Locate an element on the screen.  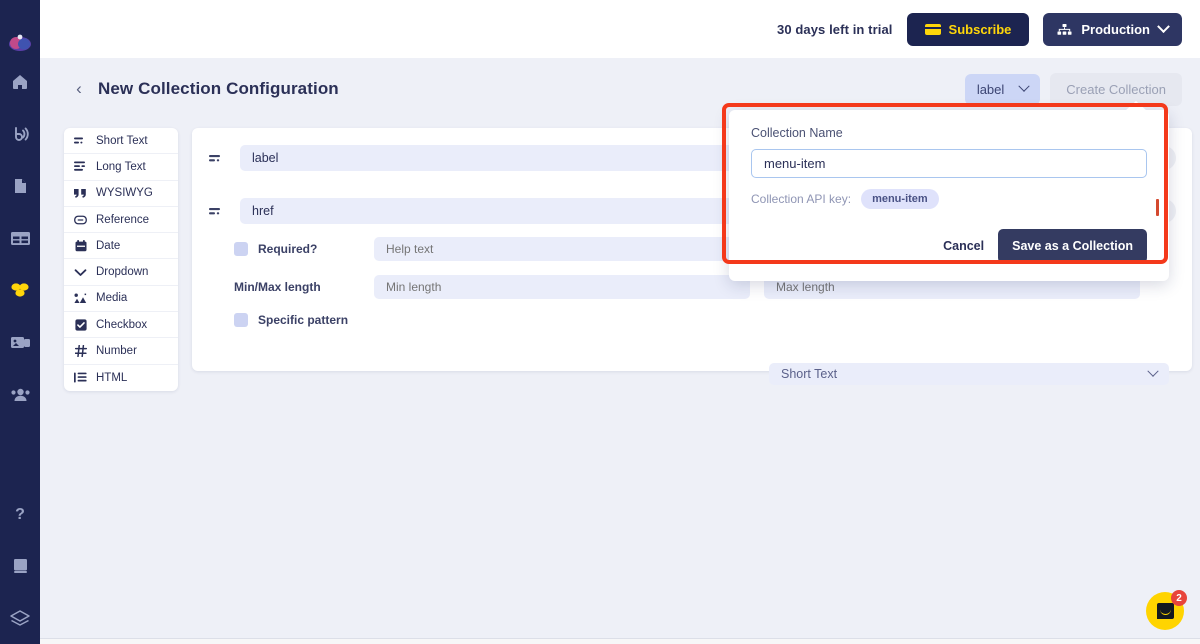
chat-unread-badge: 2 is located at coordinates (1179, 598).